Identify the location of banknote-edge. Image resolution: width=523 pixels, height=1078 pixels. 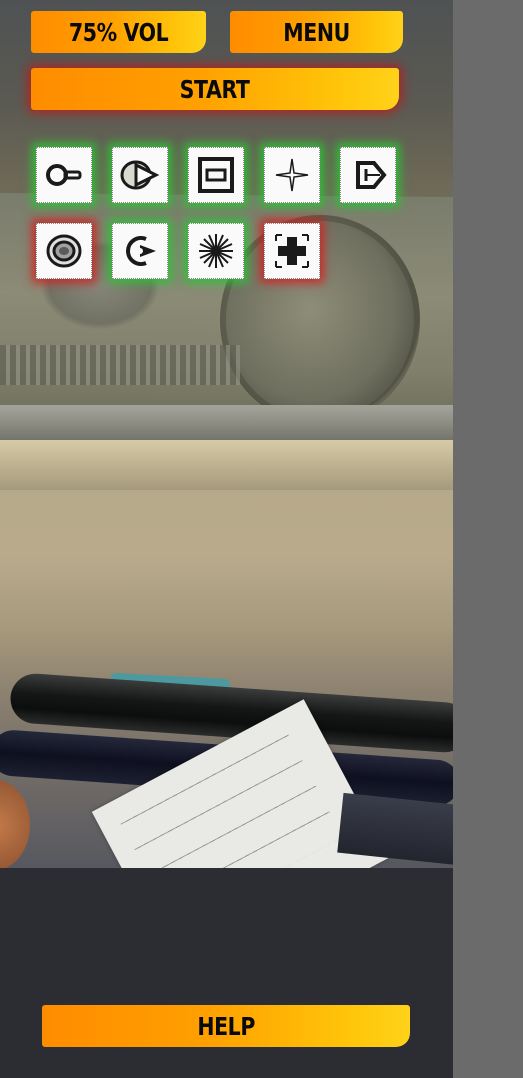
(226, 424).